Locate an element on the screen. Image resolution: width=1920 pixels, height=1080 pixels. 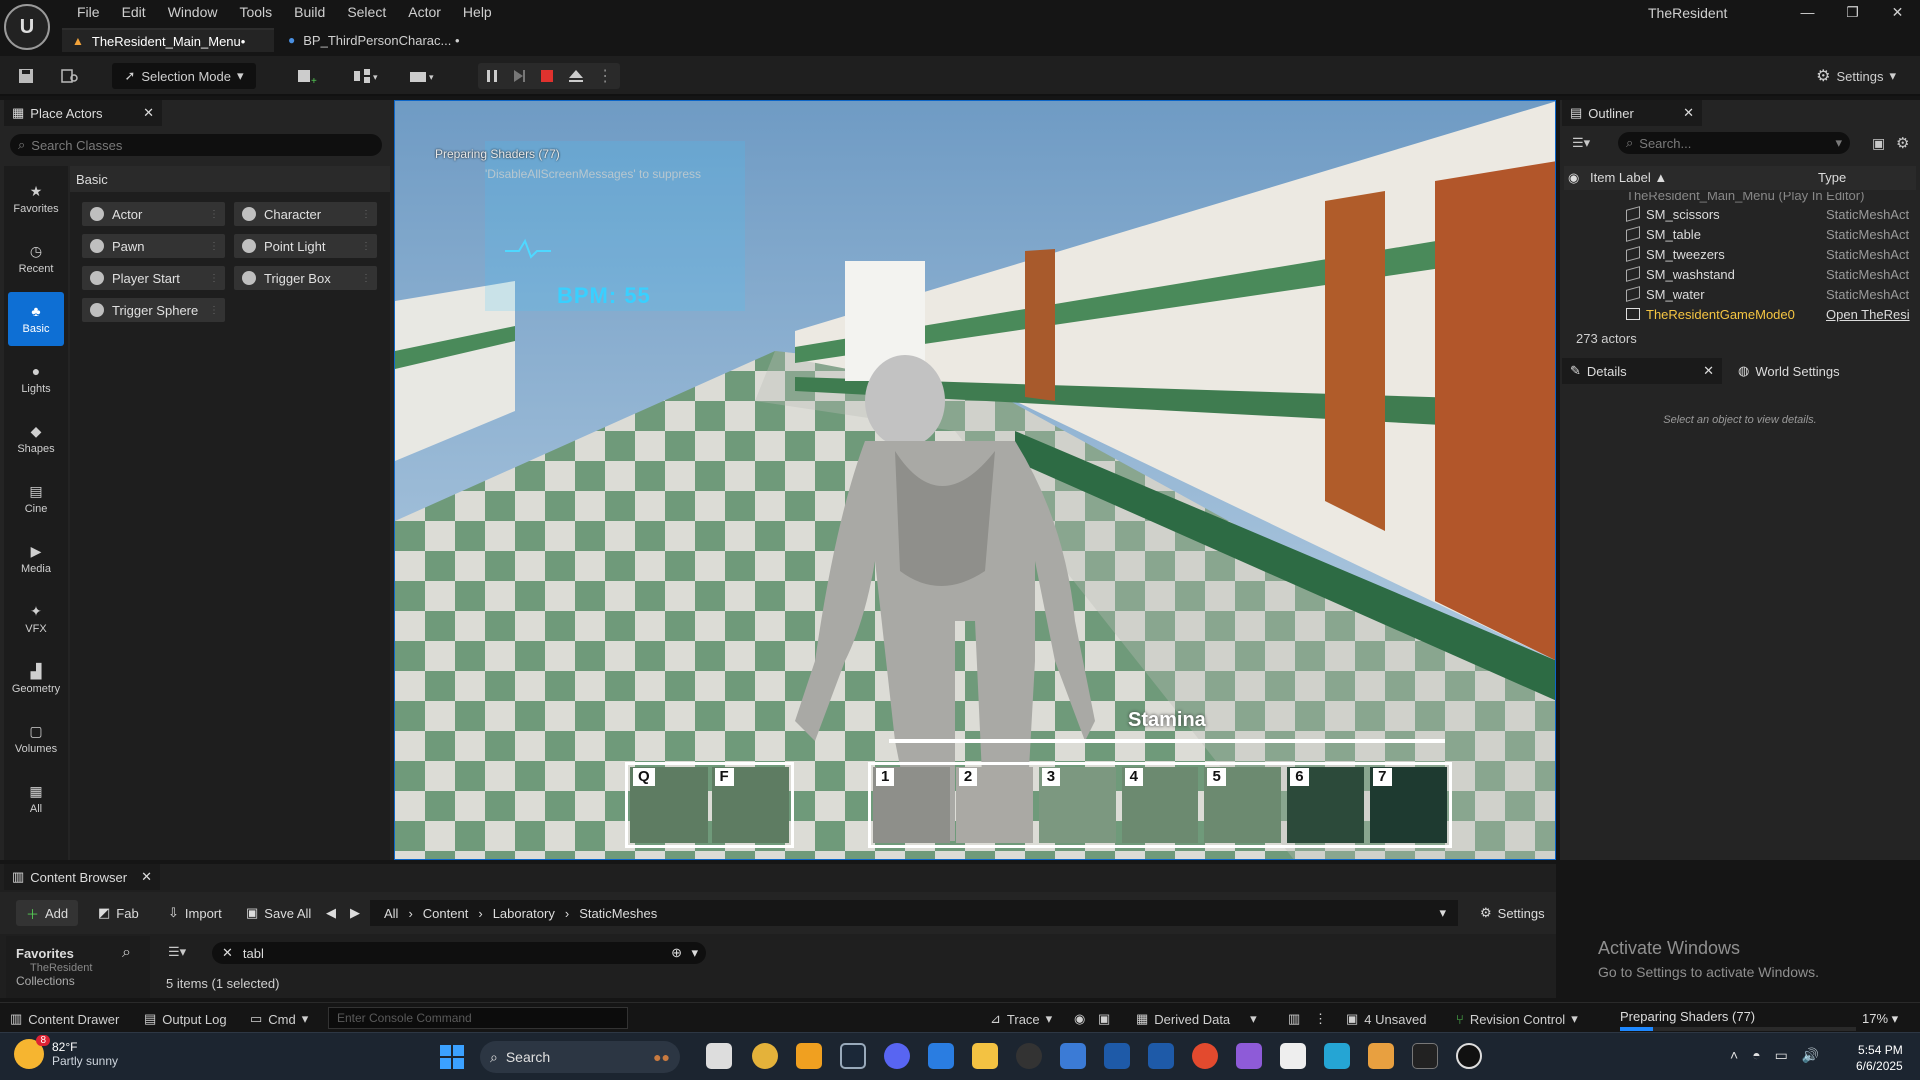
visual-studio-icon is located at coordinates (1249, 1056).